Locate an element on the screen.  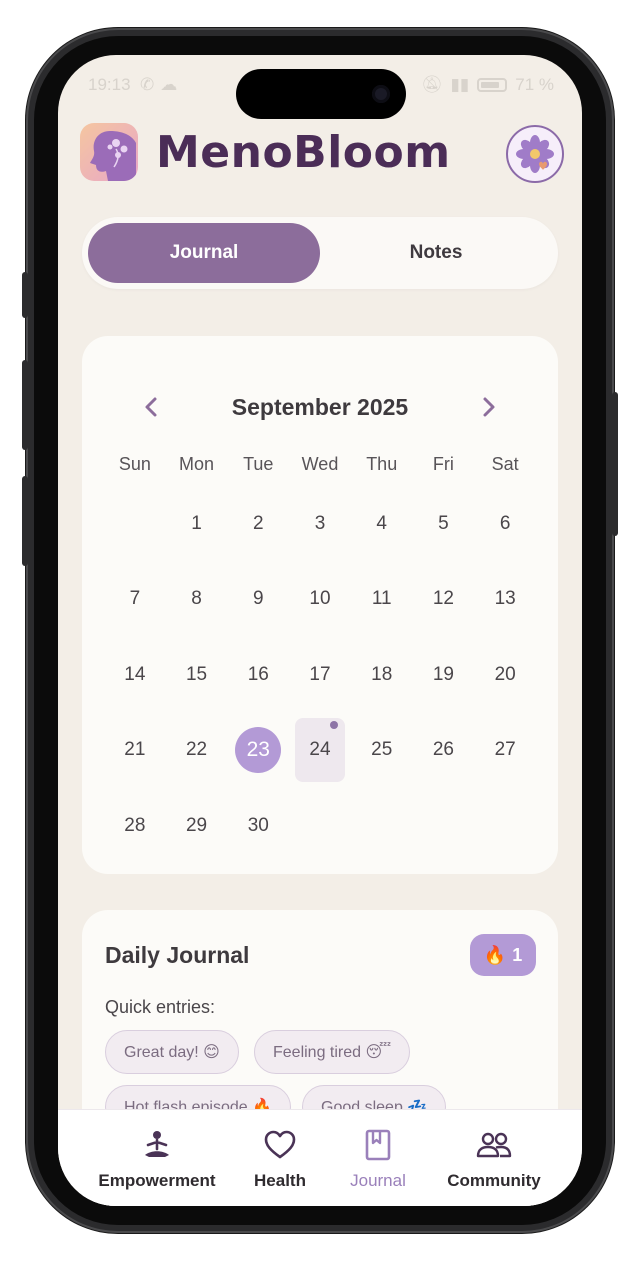
calendar-day: 1 is located at coordinates (197, 524).